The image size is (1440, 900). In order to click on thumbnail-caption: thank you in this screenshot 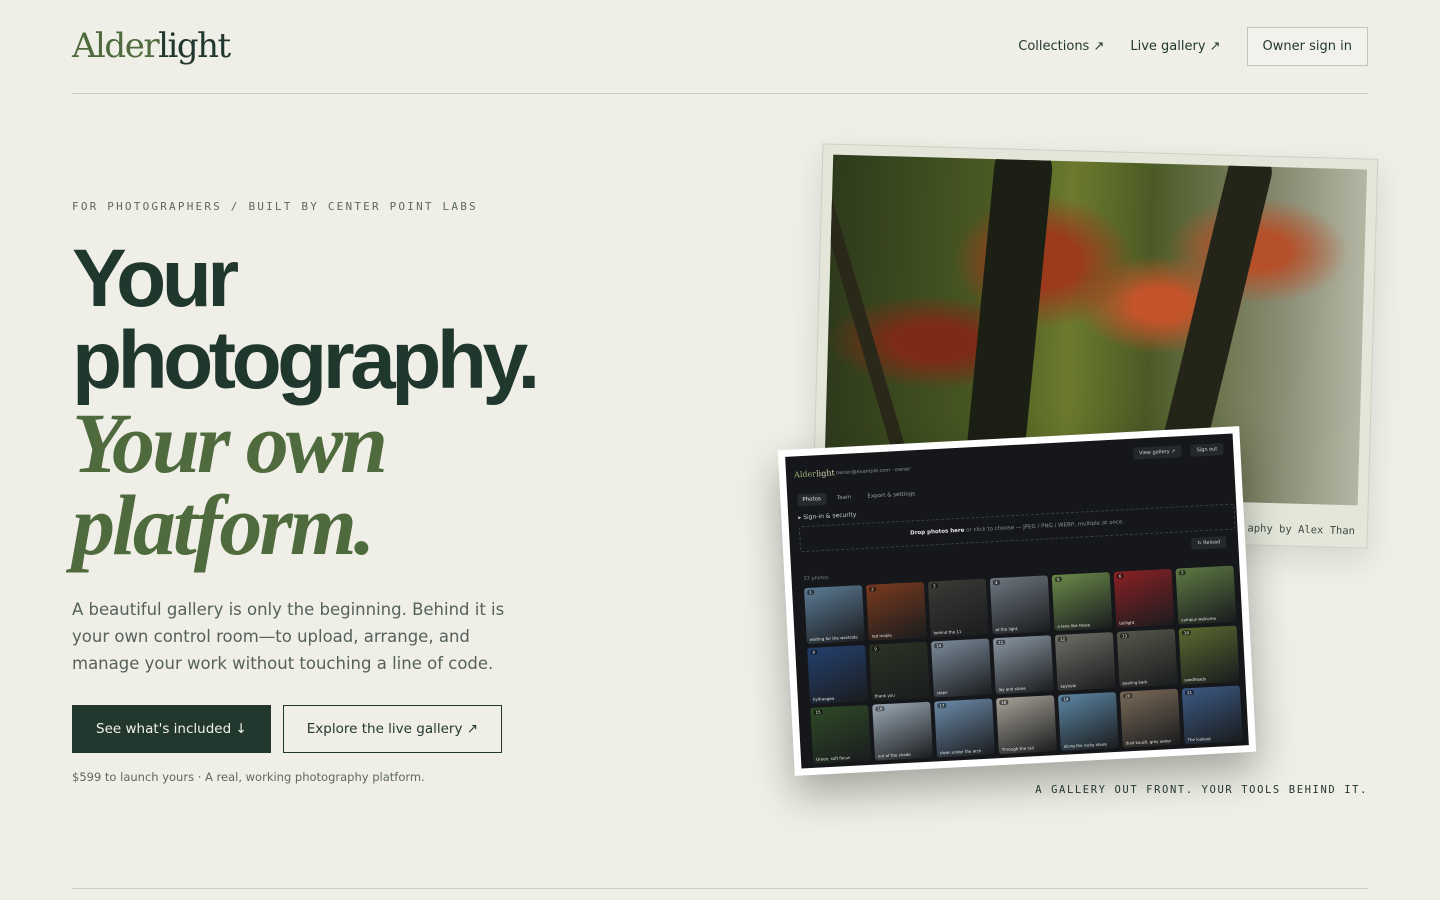, I will do `click(884, 695)`.